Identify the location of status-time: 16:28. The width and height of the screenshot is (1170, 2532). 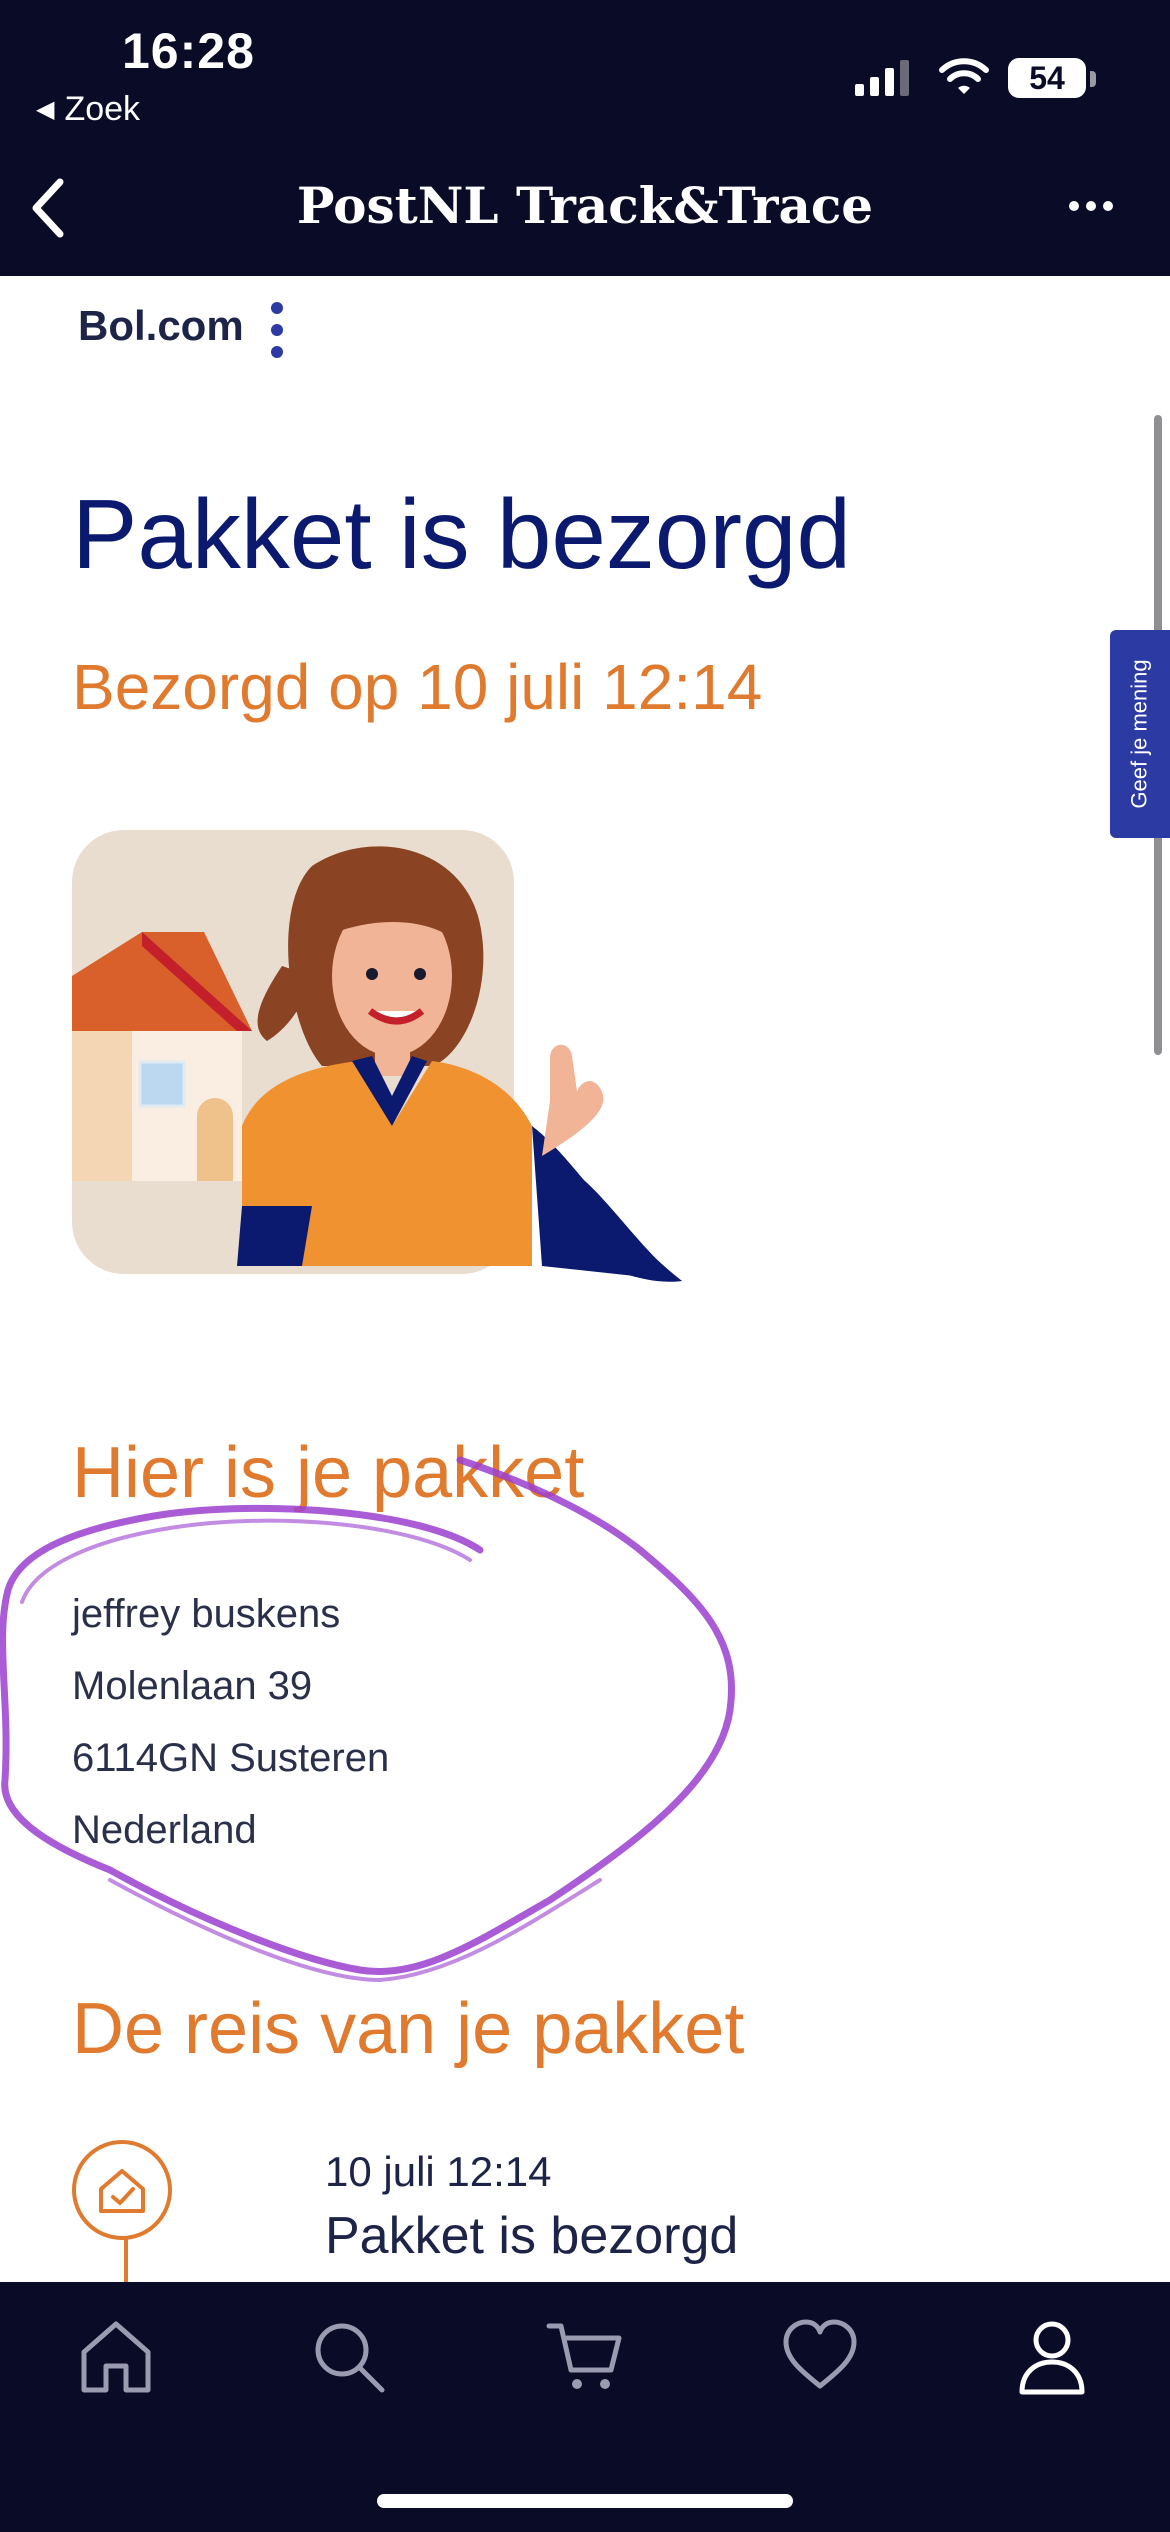
(188, 51).